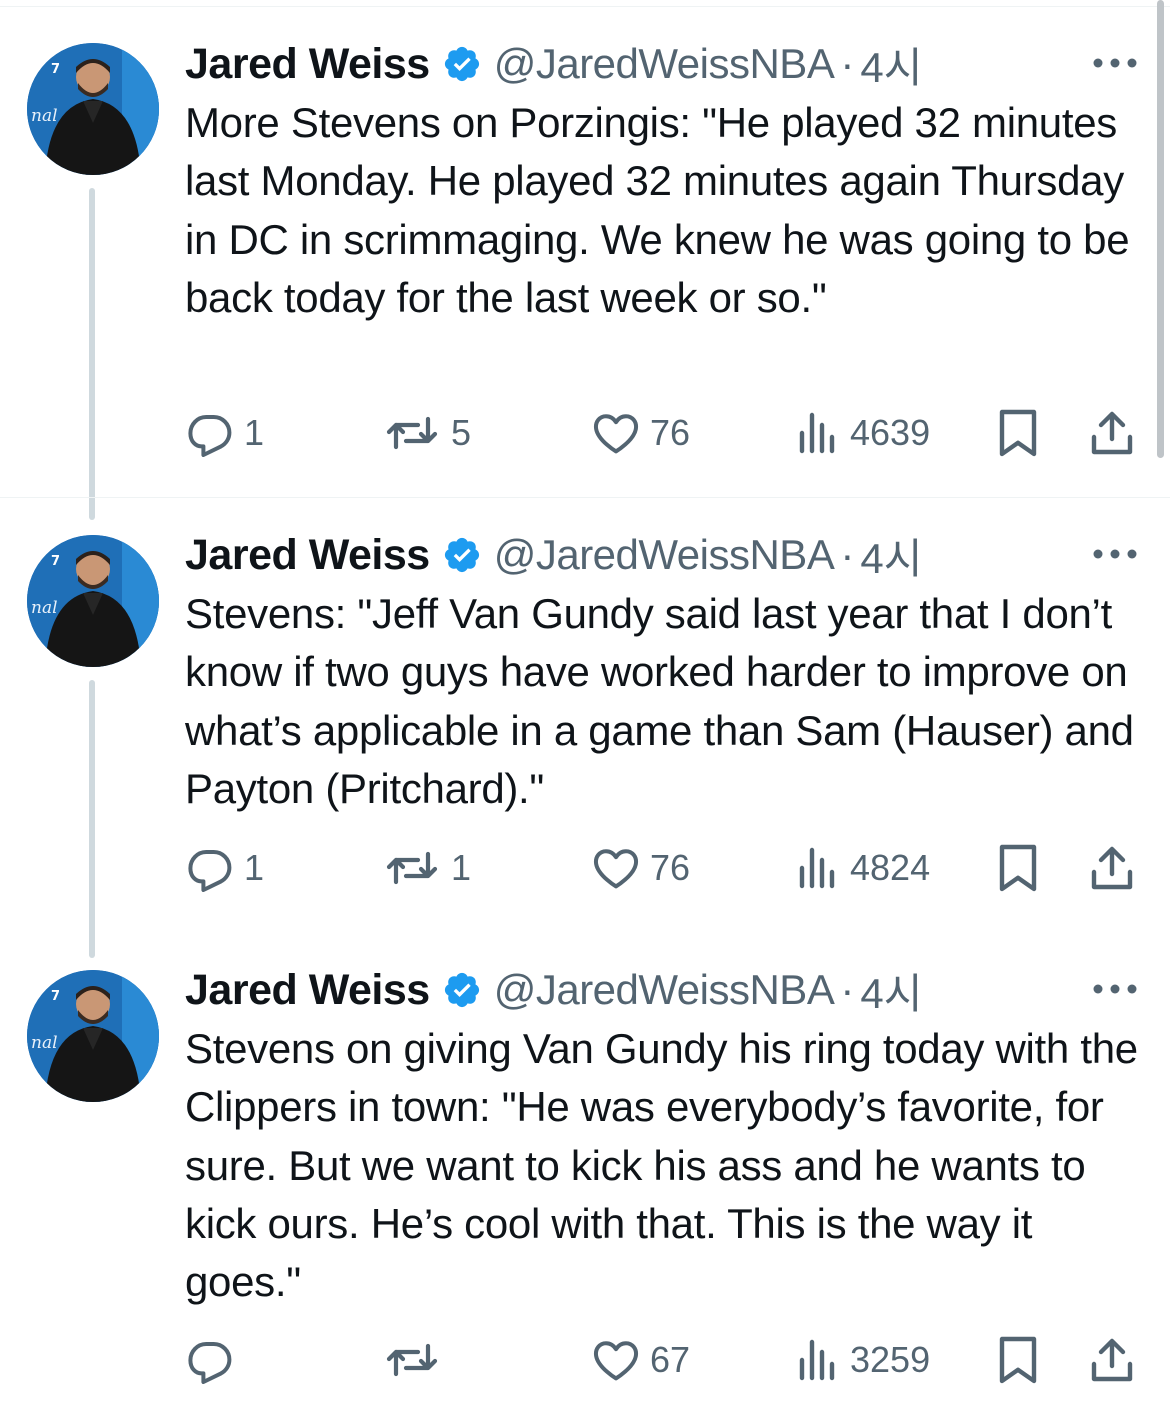  Describe the element at coordinates (585, 433) in the screenshot. I see `tweet-actions: 1 5 76 4639` at that location.